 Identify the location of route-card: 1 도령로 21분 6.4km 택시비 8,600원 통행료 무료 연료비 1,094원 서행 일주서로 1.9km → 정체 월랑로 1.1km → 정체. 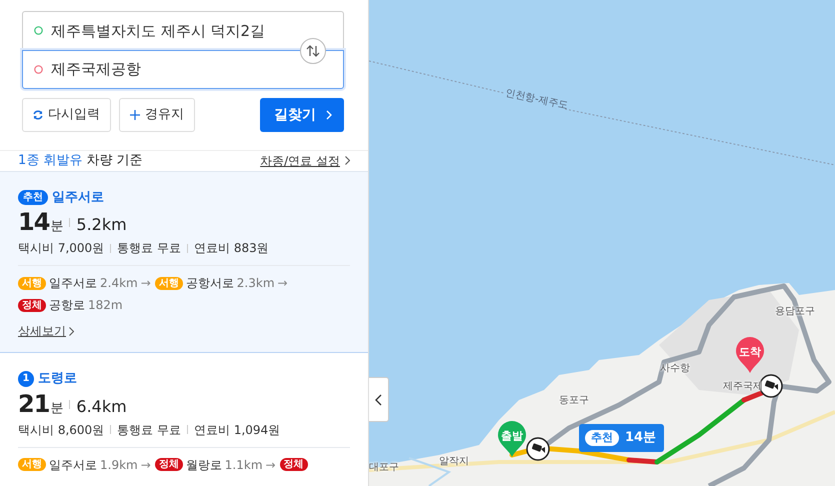
(184, 419).